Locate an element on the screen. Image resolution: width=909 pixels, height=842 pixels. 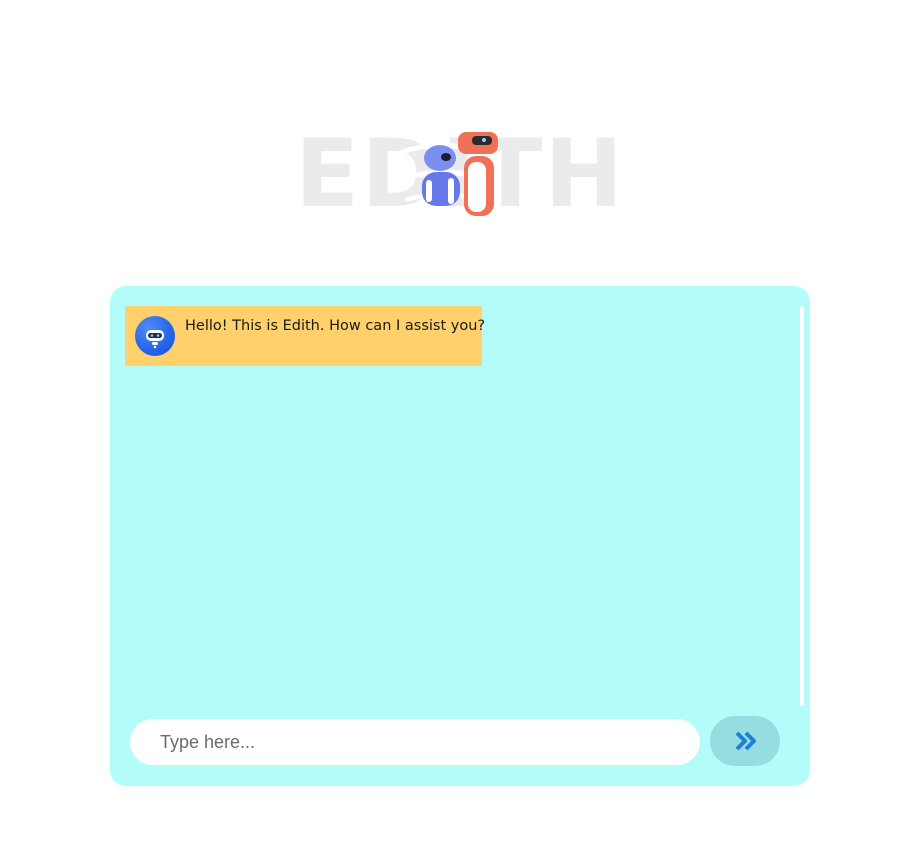
robot-icon is located at coordinates (155, 336).